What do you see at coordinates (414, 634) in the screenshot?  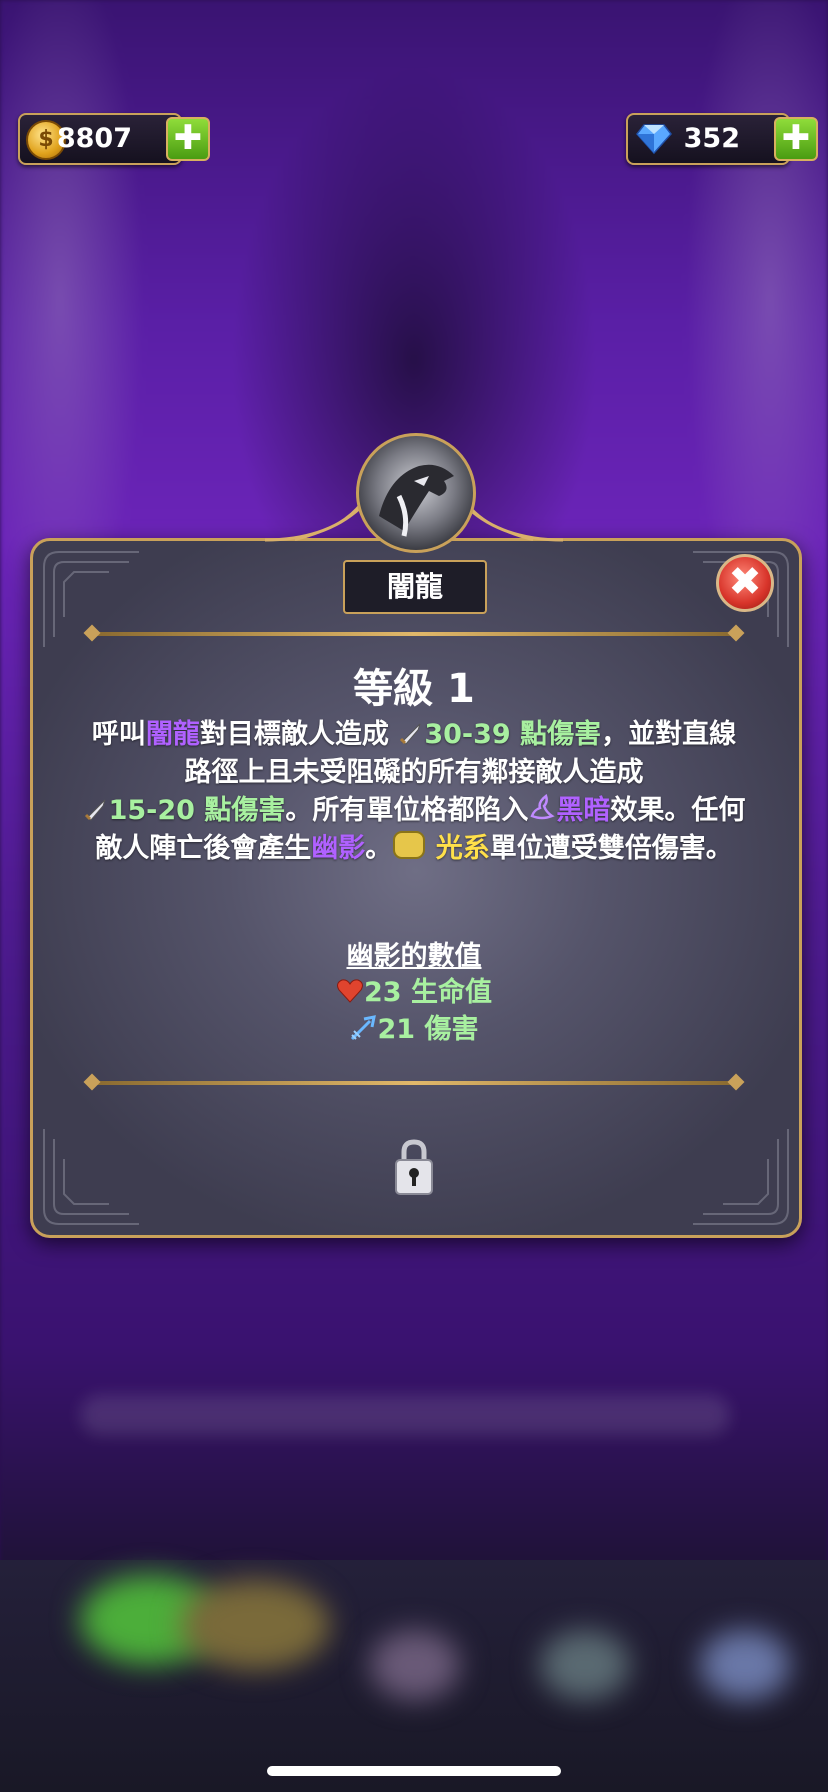 I see `divider-top` at bounding box center [414, 634].